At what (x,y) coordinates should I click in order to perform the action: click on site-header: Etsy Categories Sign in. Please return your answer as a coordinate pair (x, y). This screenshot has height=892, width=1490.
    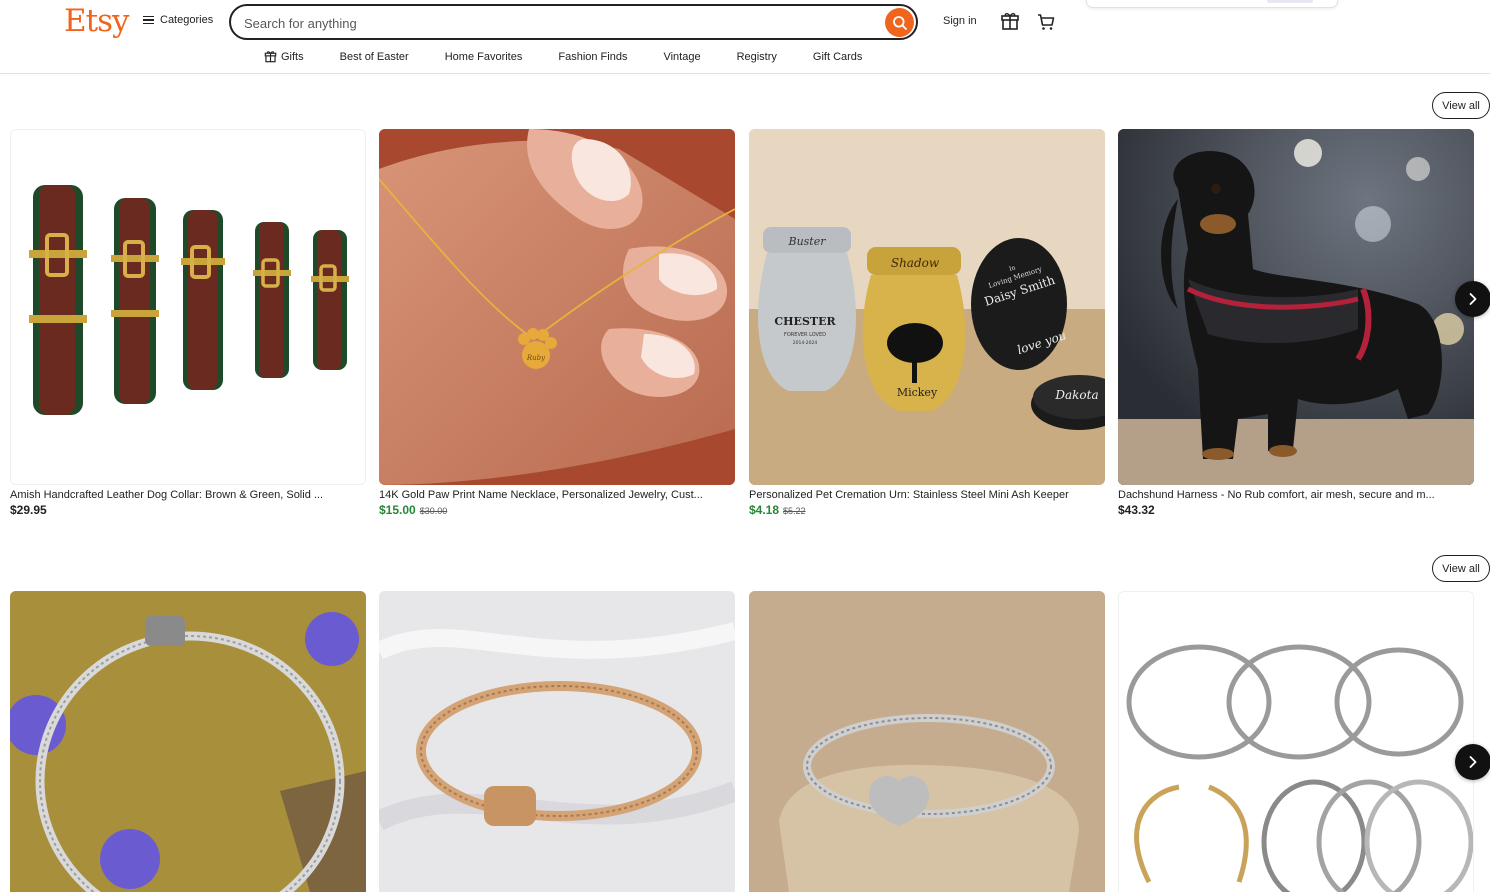
    Looking at the image, I should click on (745, 37).